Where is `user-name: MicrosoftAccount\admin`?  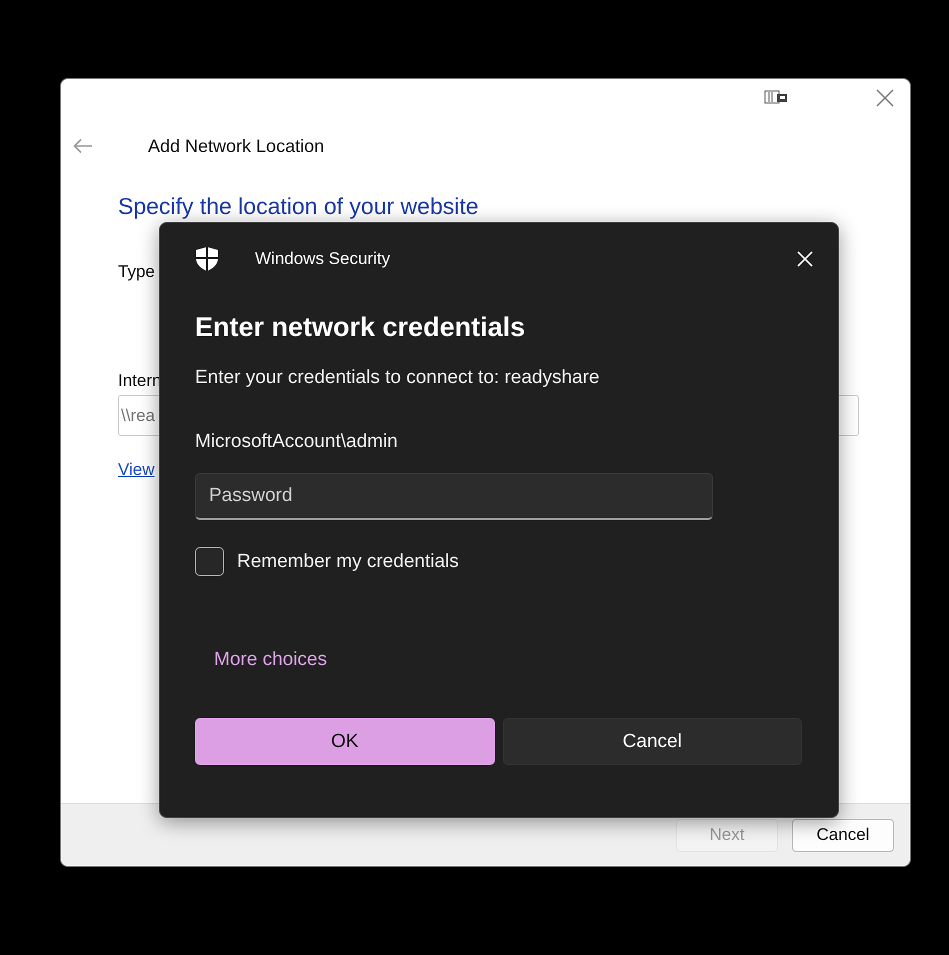
user-name: MicrosoftAccount\admin is located at coordinates (297, 442).